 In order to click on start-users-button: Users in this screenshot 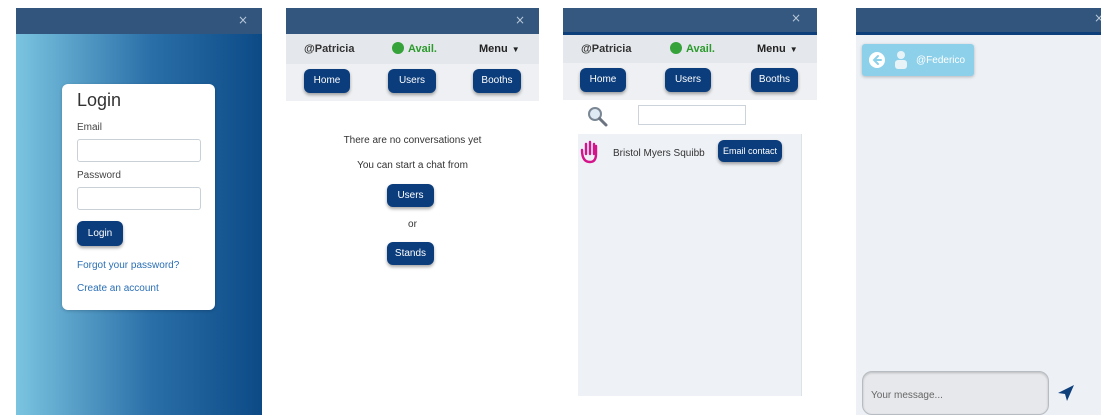, I will do `click(410, 195)`.